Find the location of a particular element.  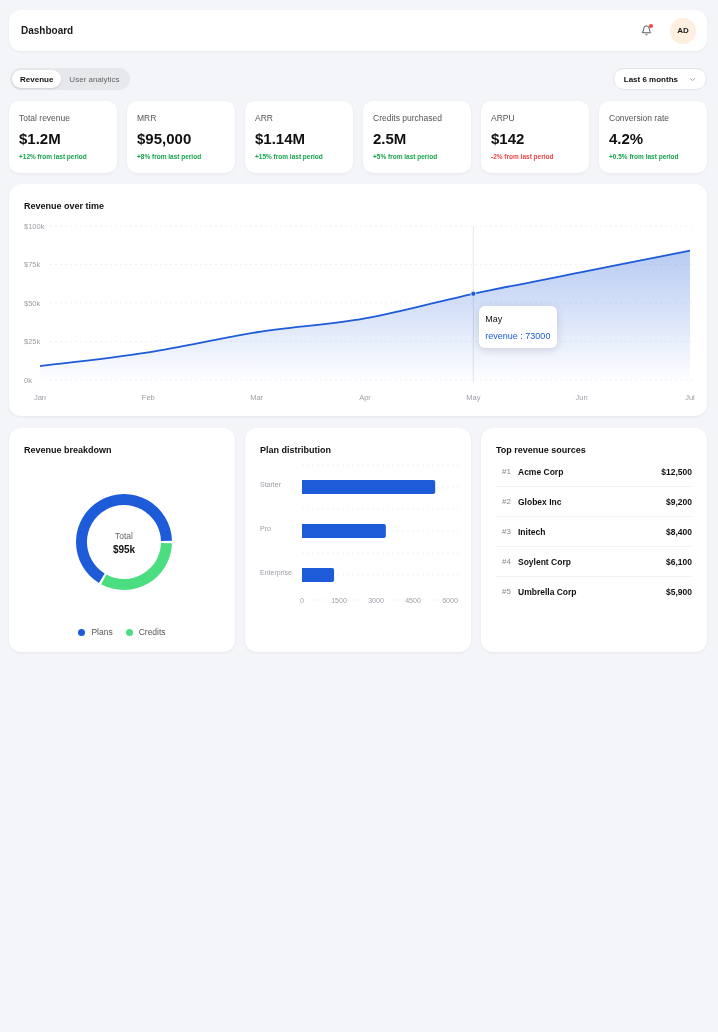

legend-label: Plans is located at coordinates (102, 632).